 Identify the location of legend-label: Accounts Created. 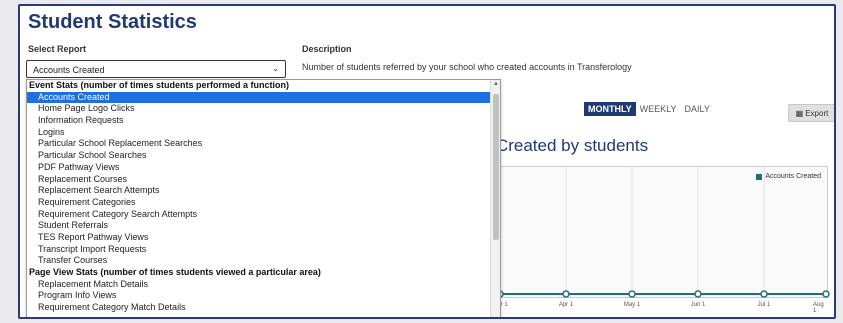
(793, 176).